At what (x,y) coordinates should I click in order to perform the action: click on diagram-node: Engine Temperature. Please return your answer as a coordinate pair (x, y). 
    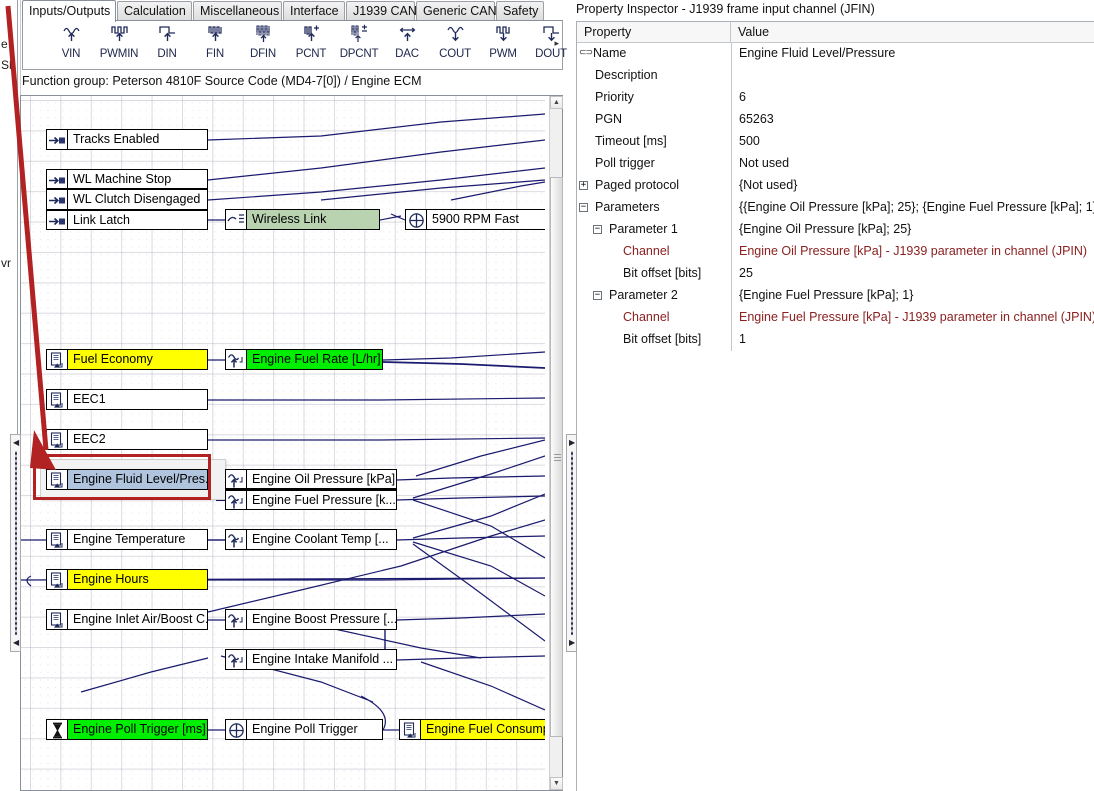
    Looking at the image, I should click on (127, 539).